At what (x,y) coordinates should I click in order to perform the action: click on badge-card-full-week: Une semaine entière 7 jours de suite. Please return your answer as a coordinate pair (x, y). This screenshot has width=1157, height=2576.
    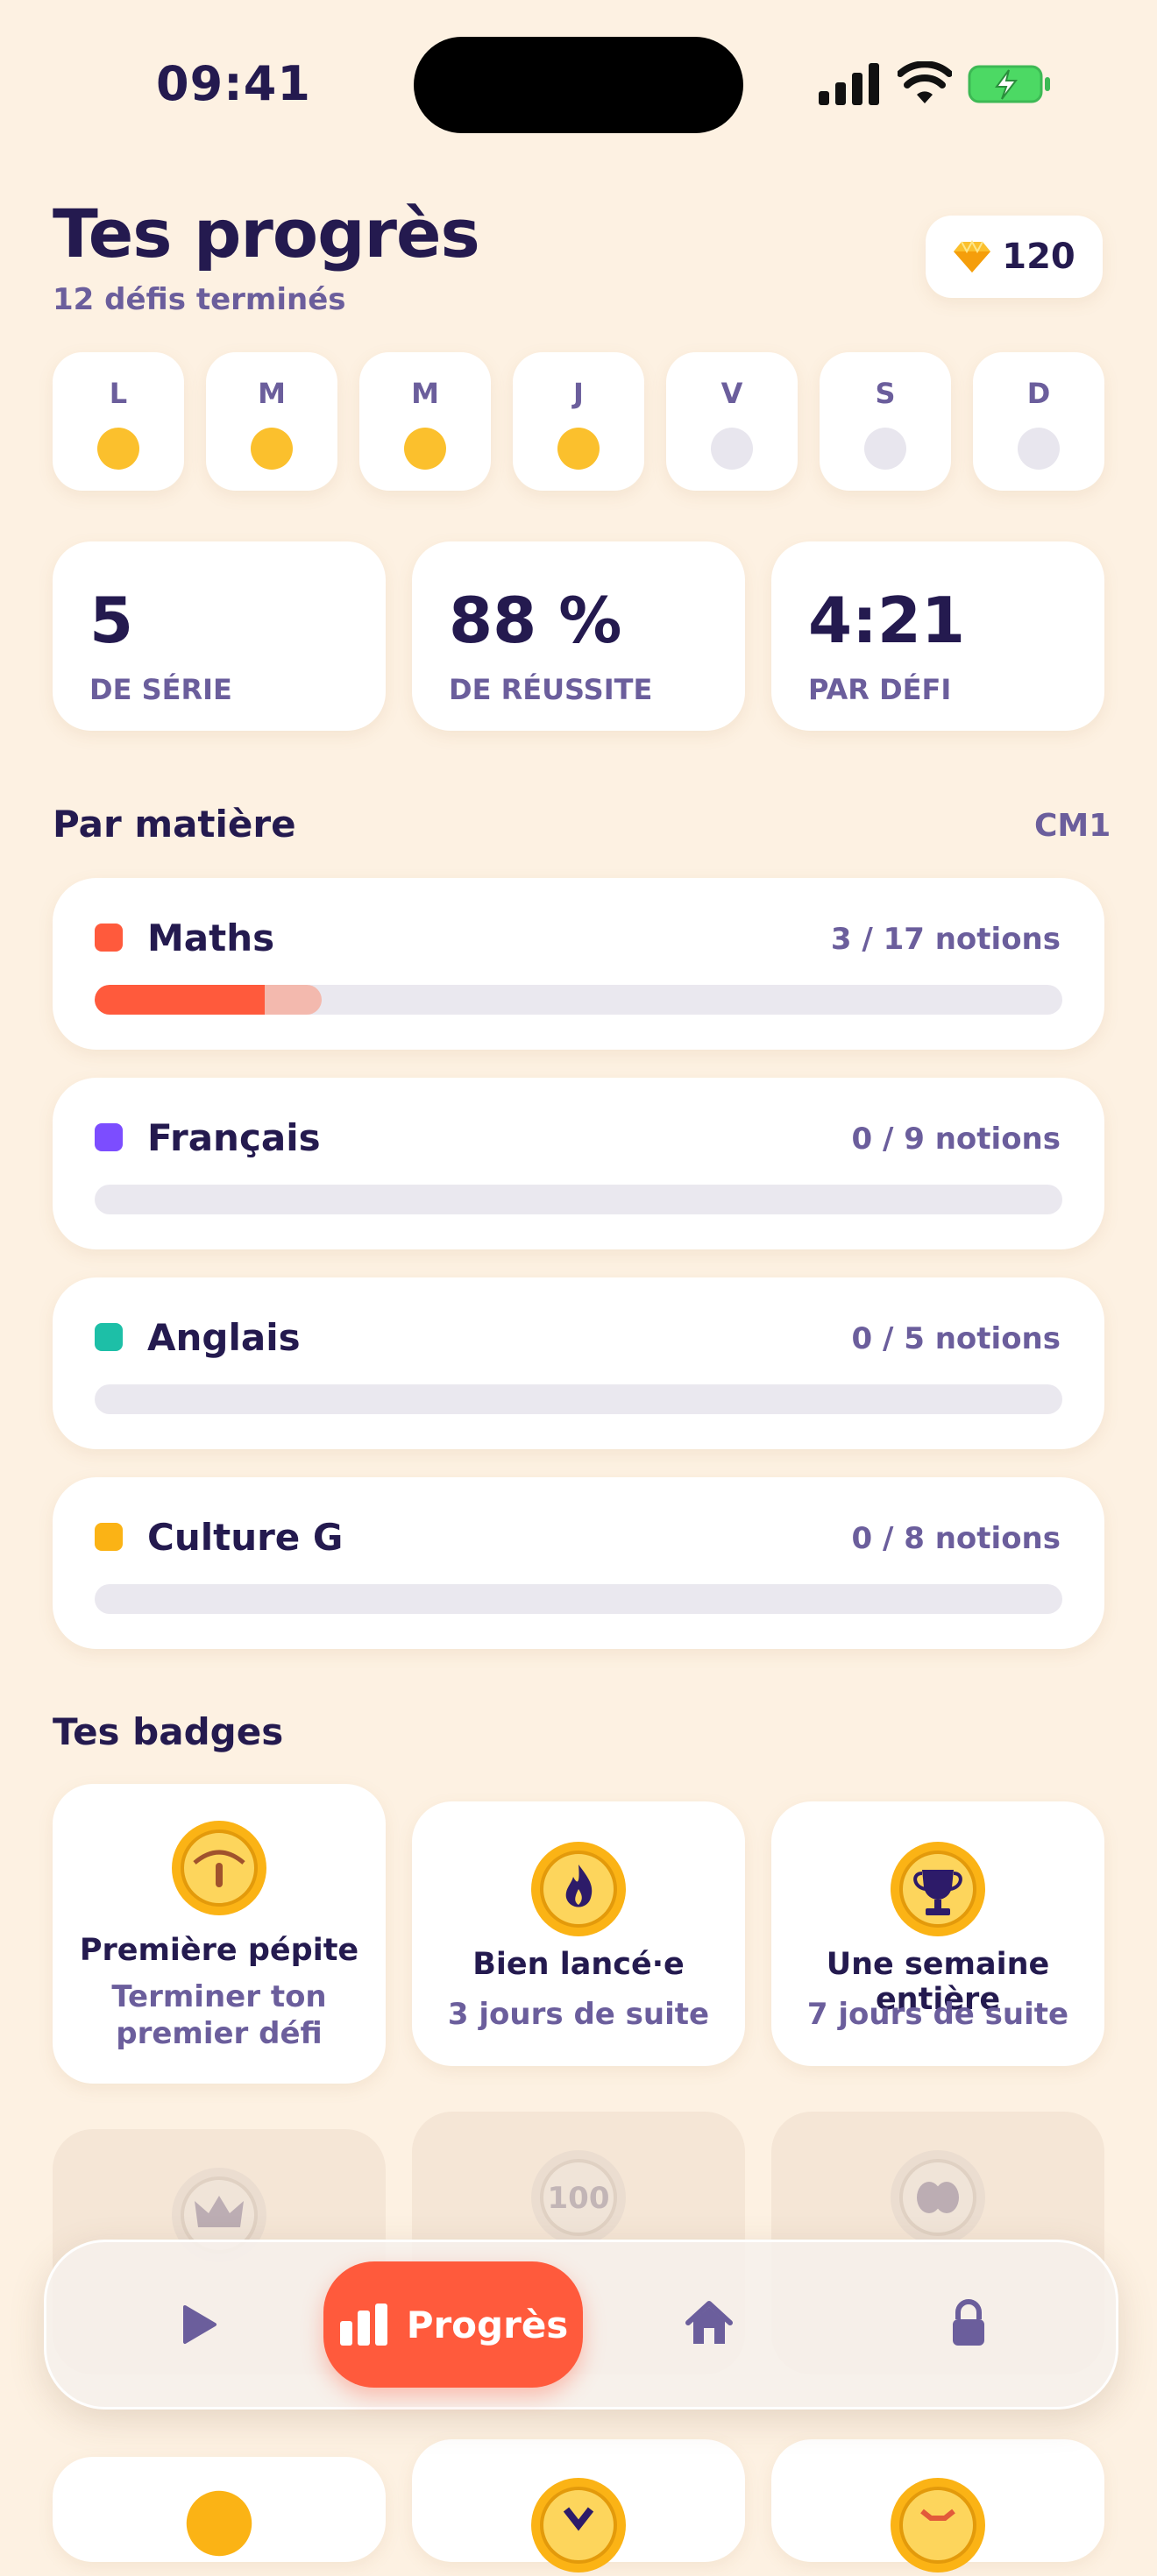
    Looking at the image, I should click on (937, 1933).